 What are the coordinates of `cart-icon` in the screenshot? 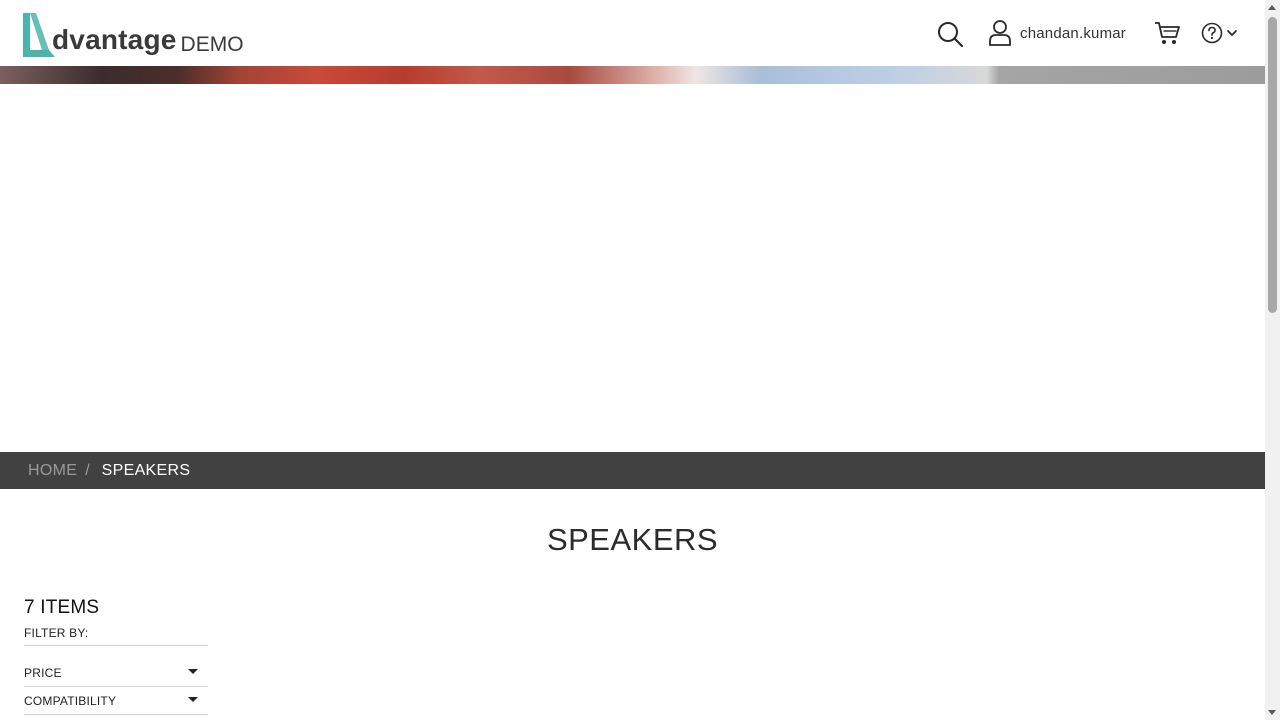 It's located at (1167, 33).